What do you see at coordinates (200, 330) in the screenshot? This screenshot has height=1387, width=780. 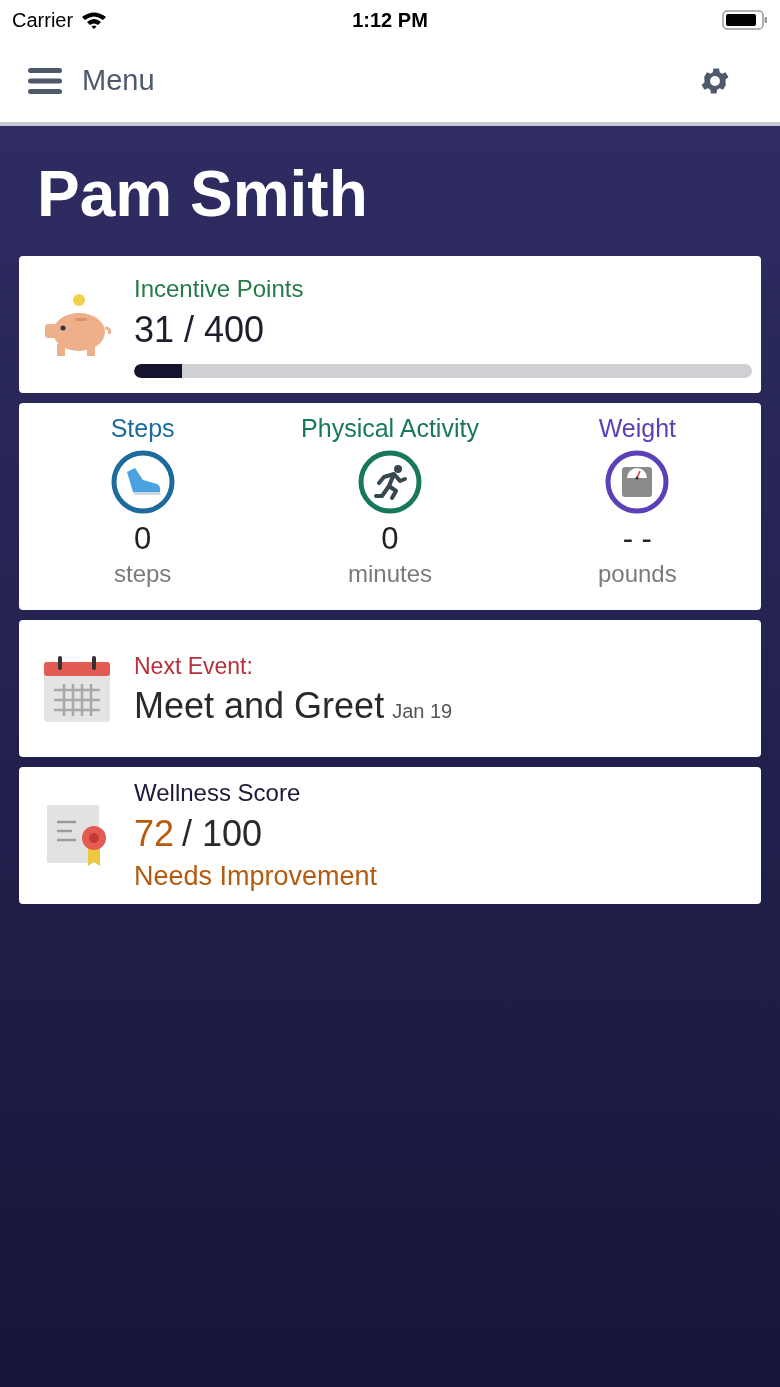 I see `incentive-points: 31 / 400` at bounding box center [200, 330].